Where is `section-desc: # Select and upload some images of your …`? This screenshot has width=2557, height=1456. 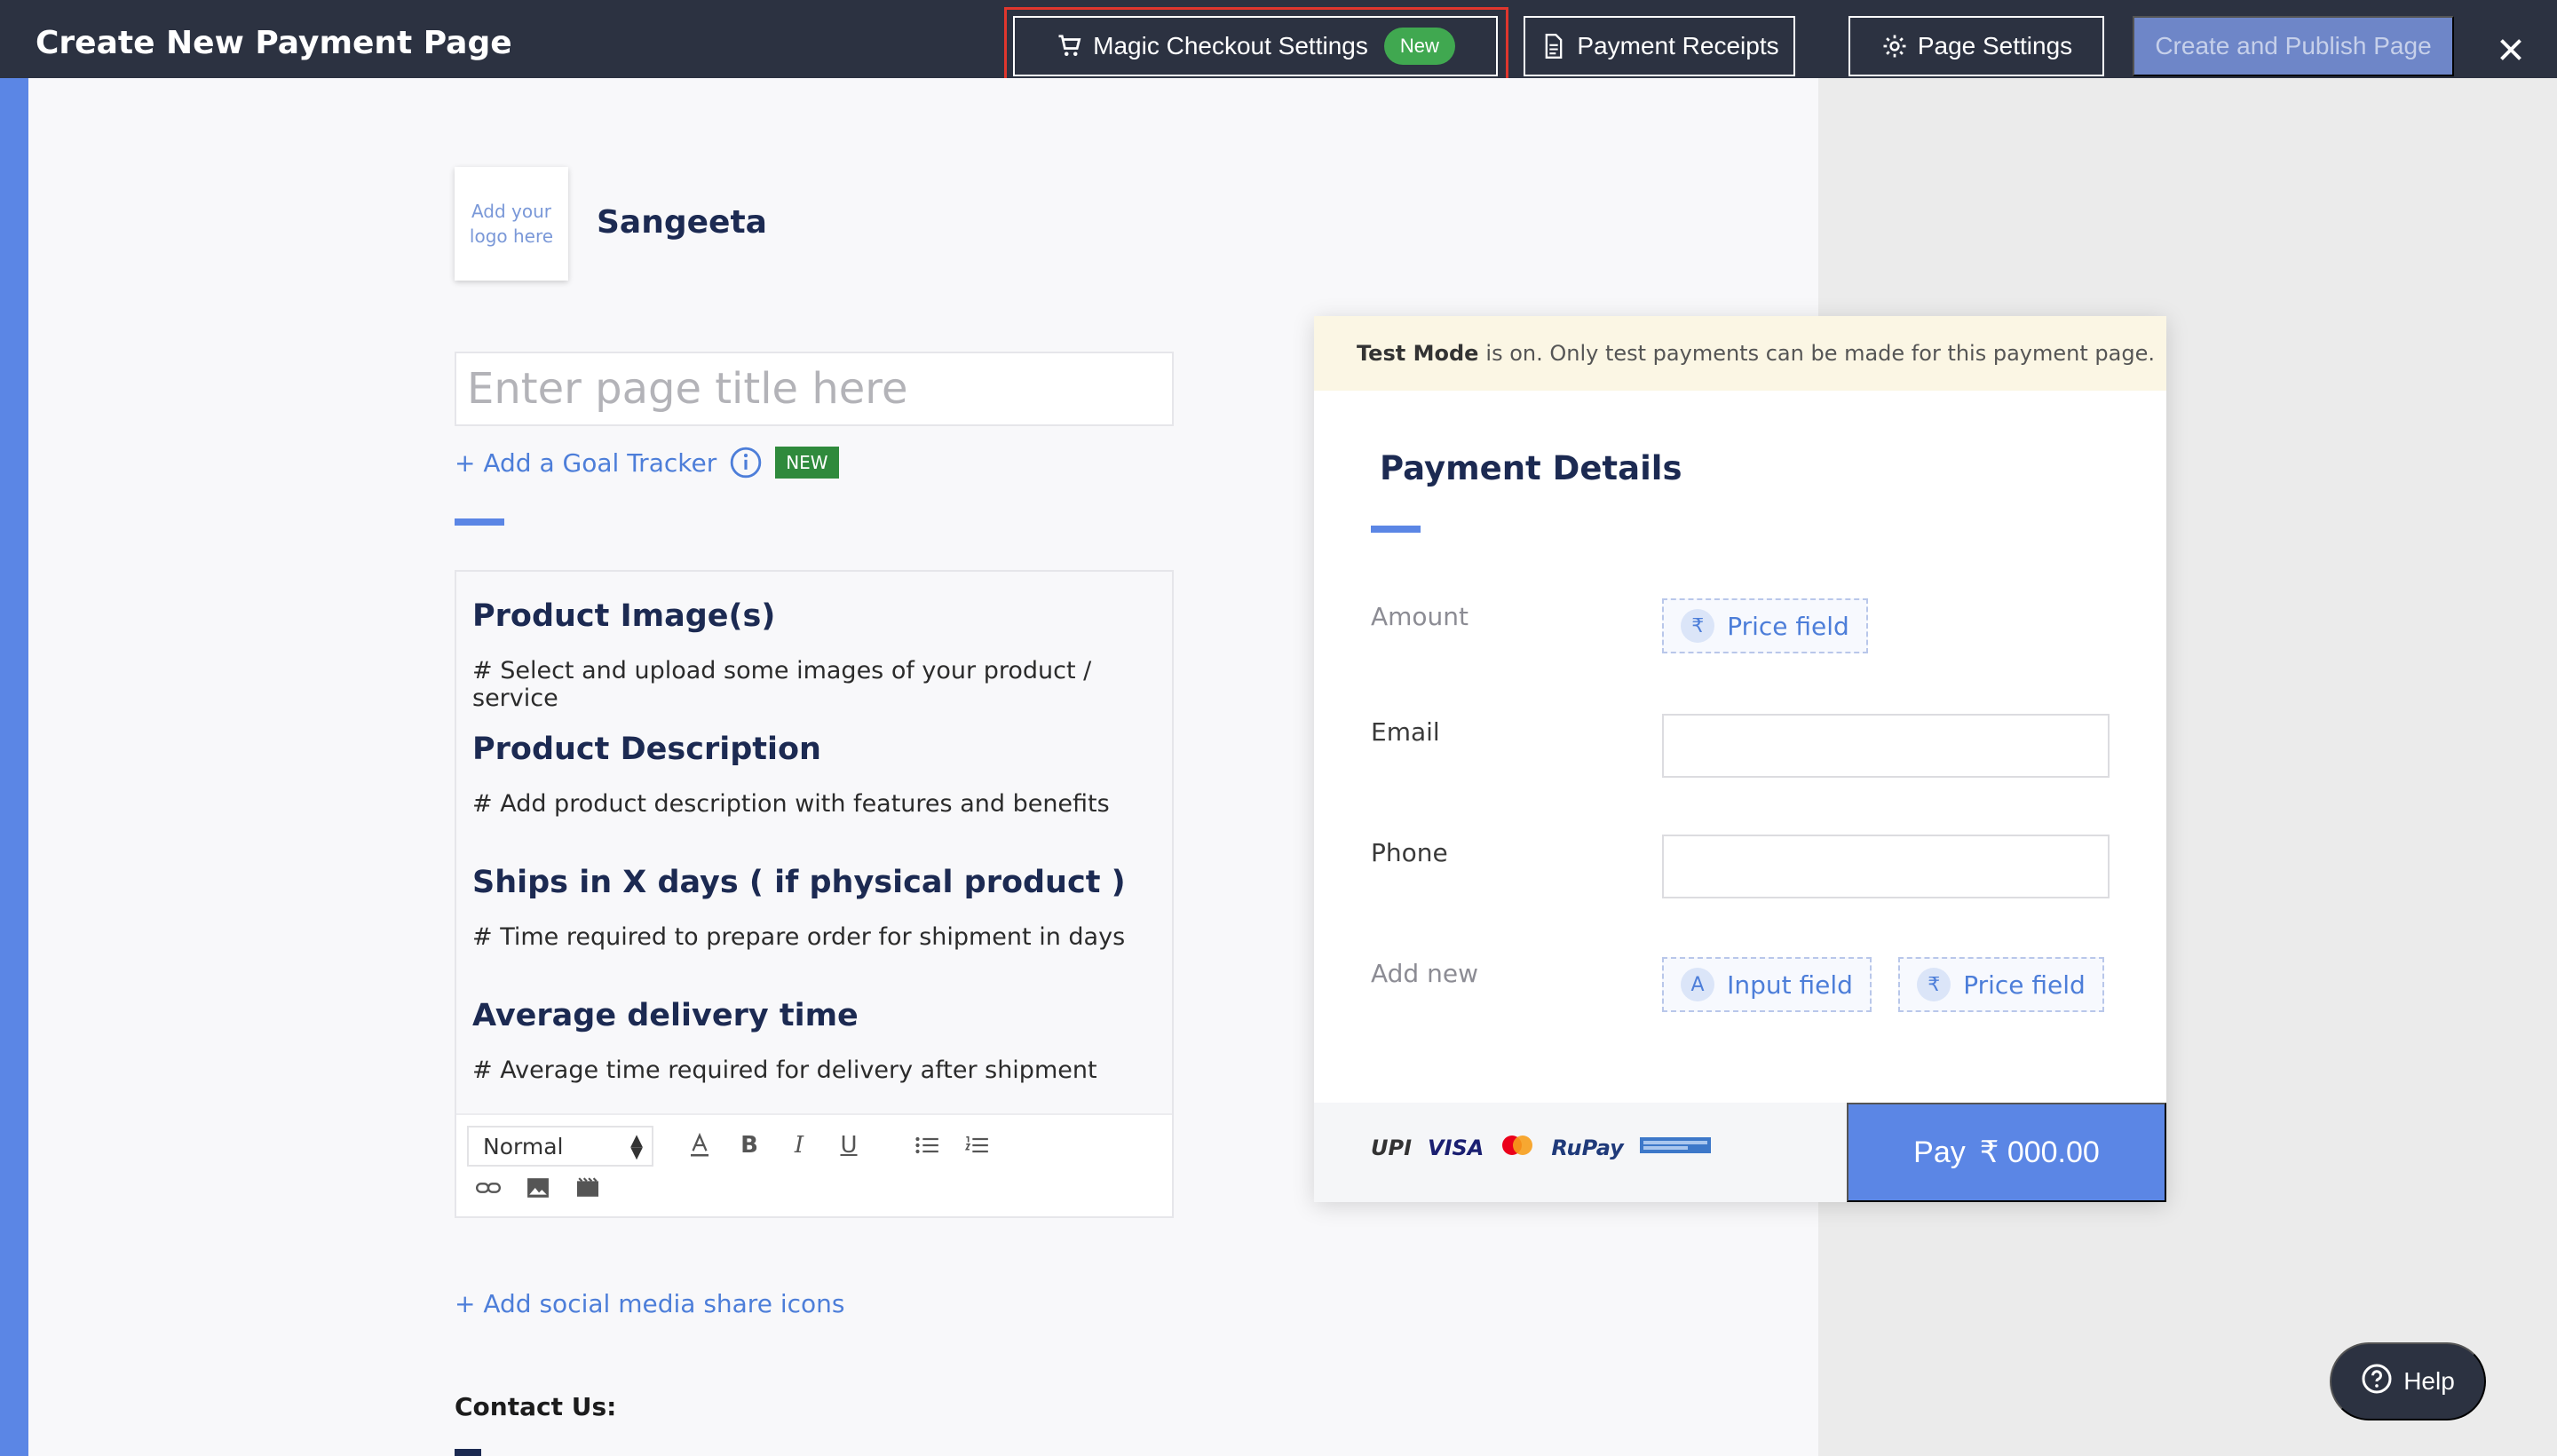 section-desc: # Select and upload some images of your … is located at coordinates (782, 684).